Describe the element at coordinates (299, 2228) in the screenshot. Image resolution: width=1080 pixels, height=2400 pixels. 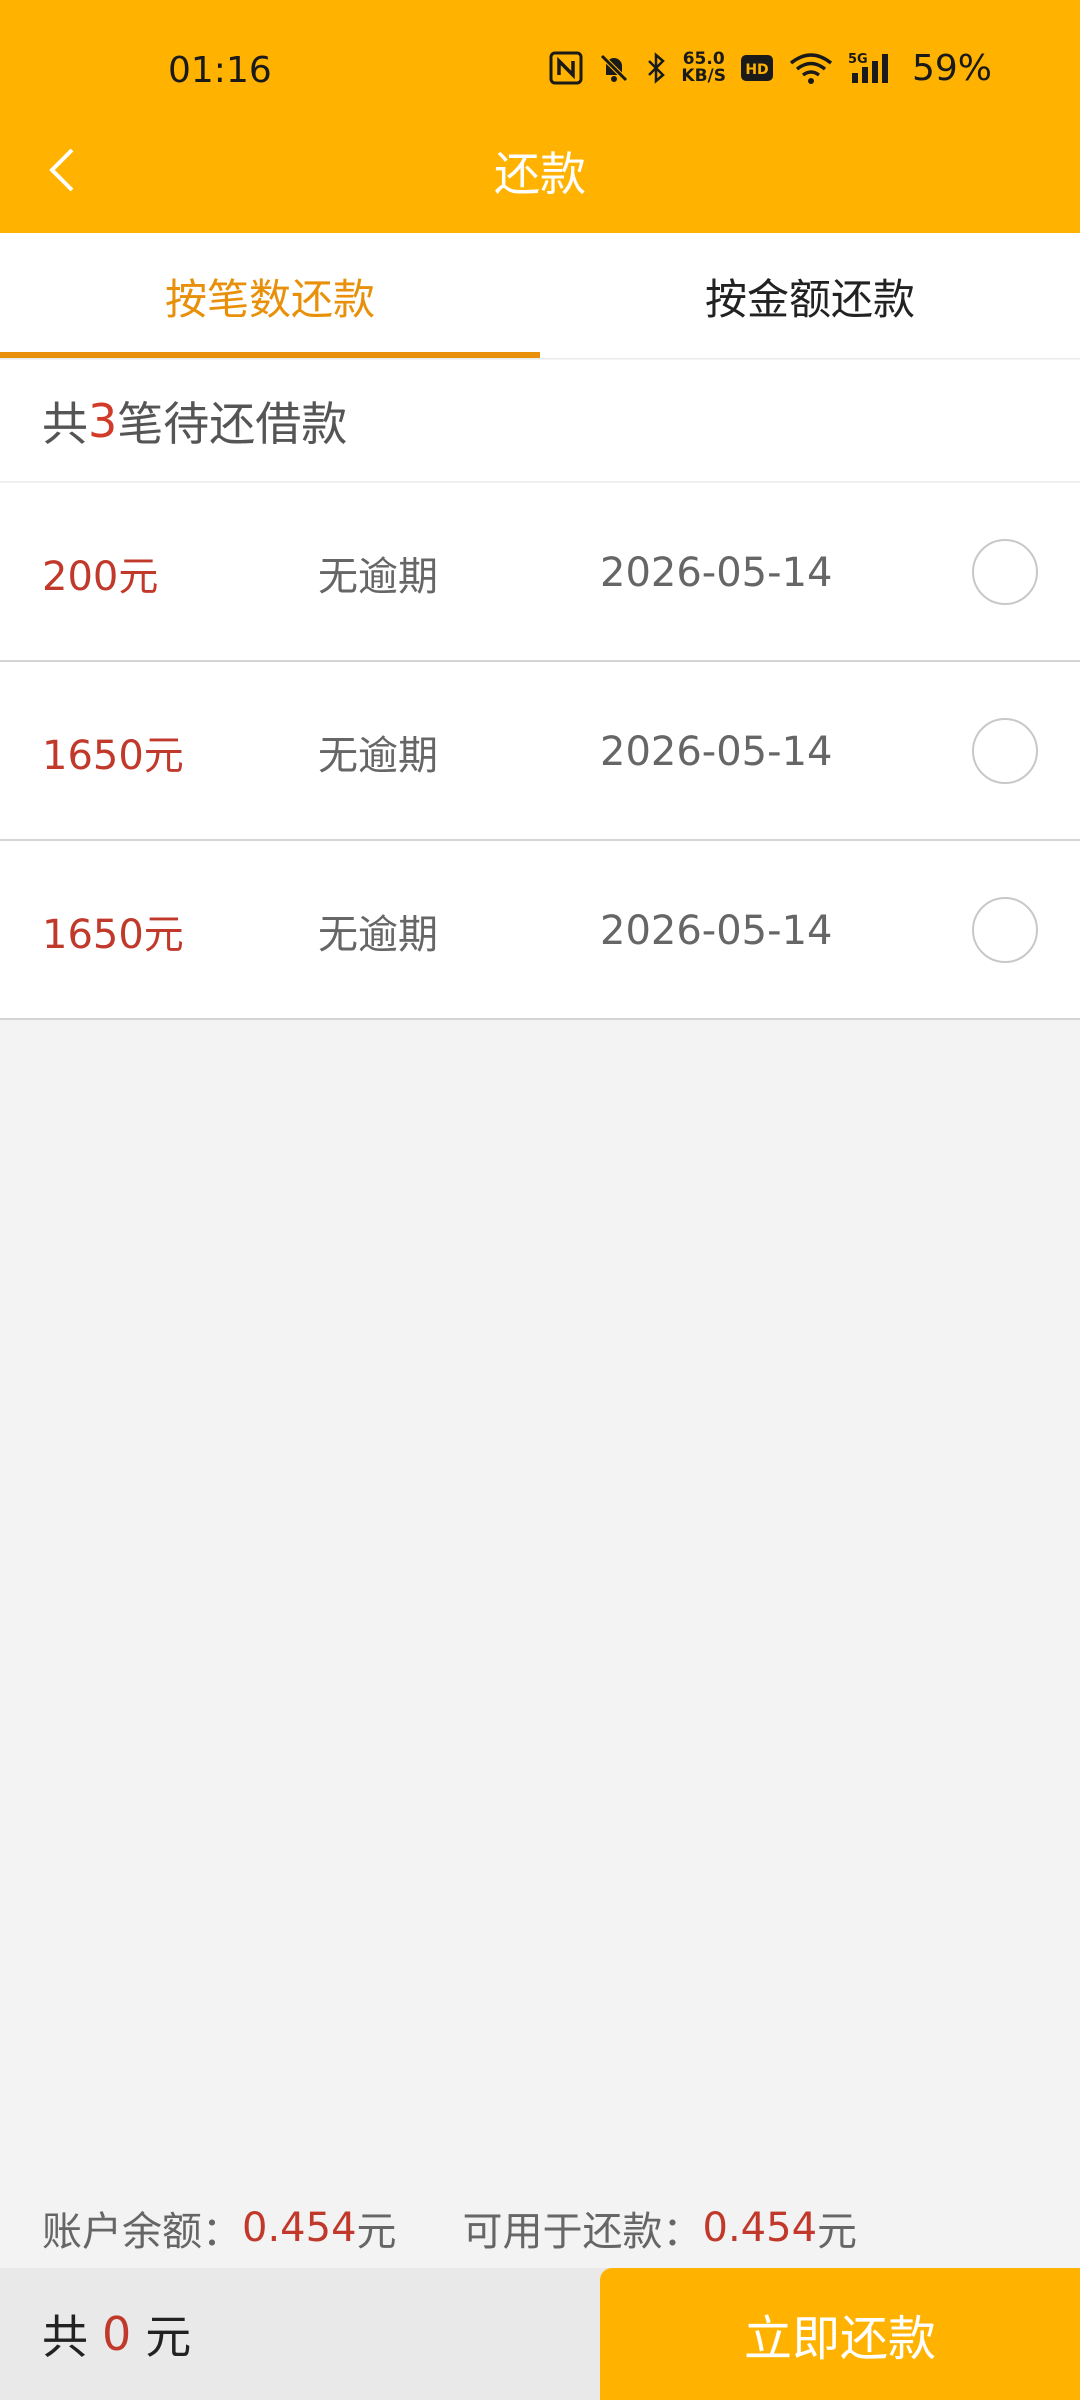
I see `account-balance-value: 0.454` at that location.